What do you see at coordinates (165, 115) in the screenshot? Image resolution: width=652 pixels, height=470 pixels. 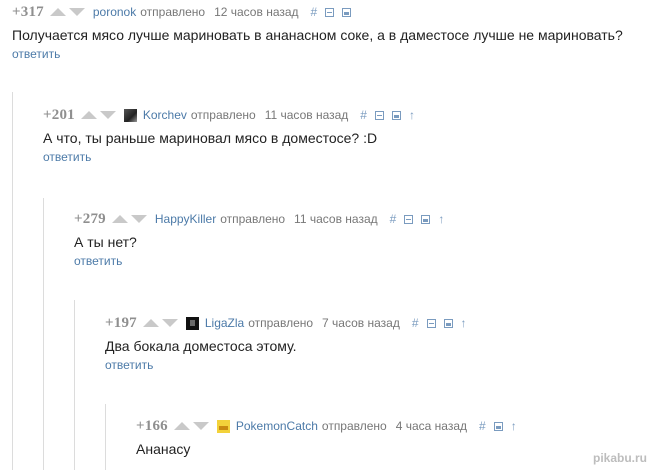 I see `comment-author-link: Korchev` at bounding box center [165, 115].